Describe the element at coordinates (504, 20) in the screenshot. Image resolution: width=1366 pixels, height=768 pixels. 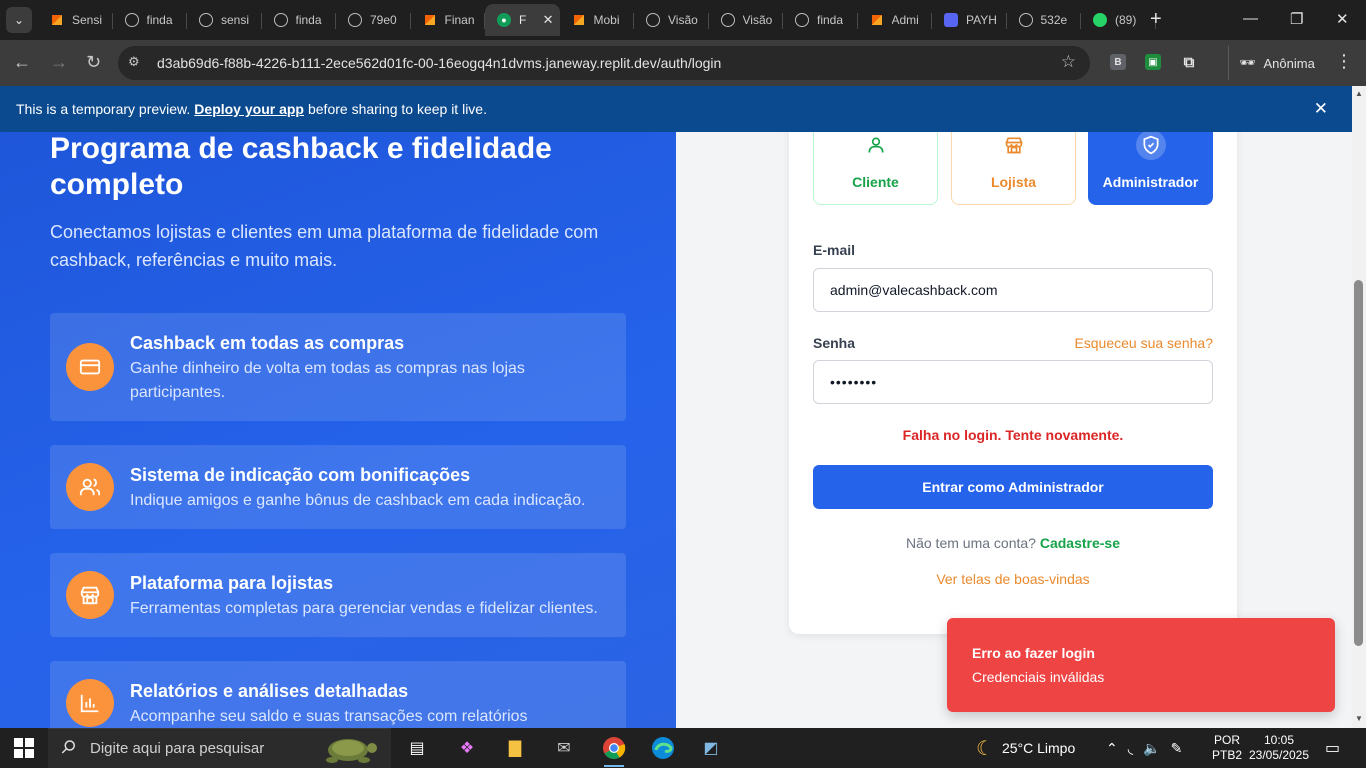
I see `loading-icon: ●` at that location.